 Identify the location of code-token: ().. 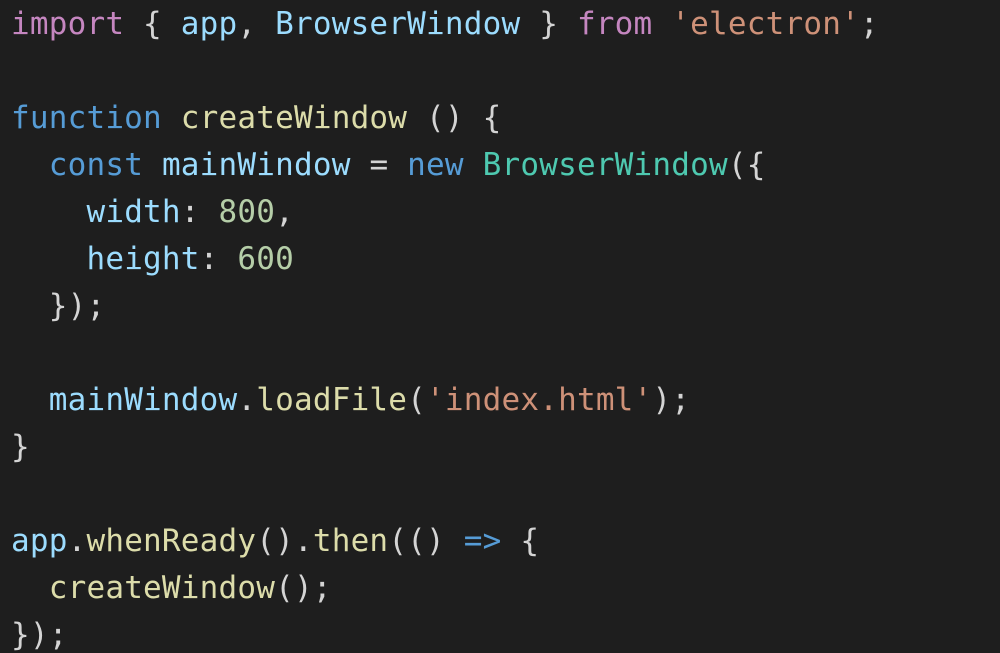
(284, 541).